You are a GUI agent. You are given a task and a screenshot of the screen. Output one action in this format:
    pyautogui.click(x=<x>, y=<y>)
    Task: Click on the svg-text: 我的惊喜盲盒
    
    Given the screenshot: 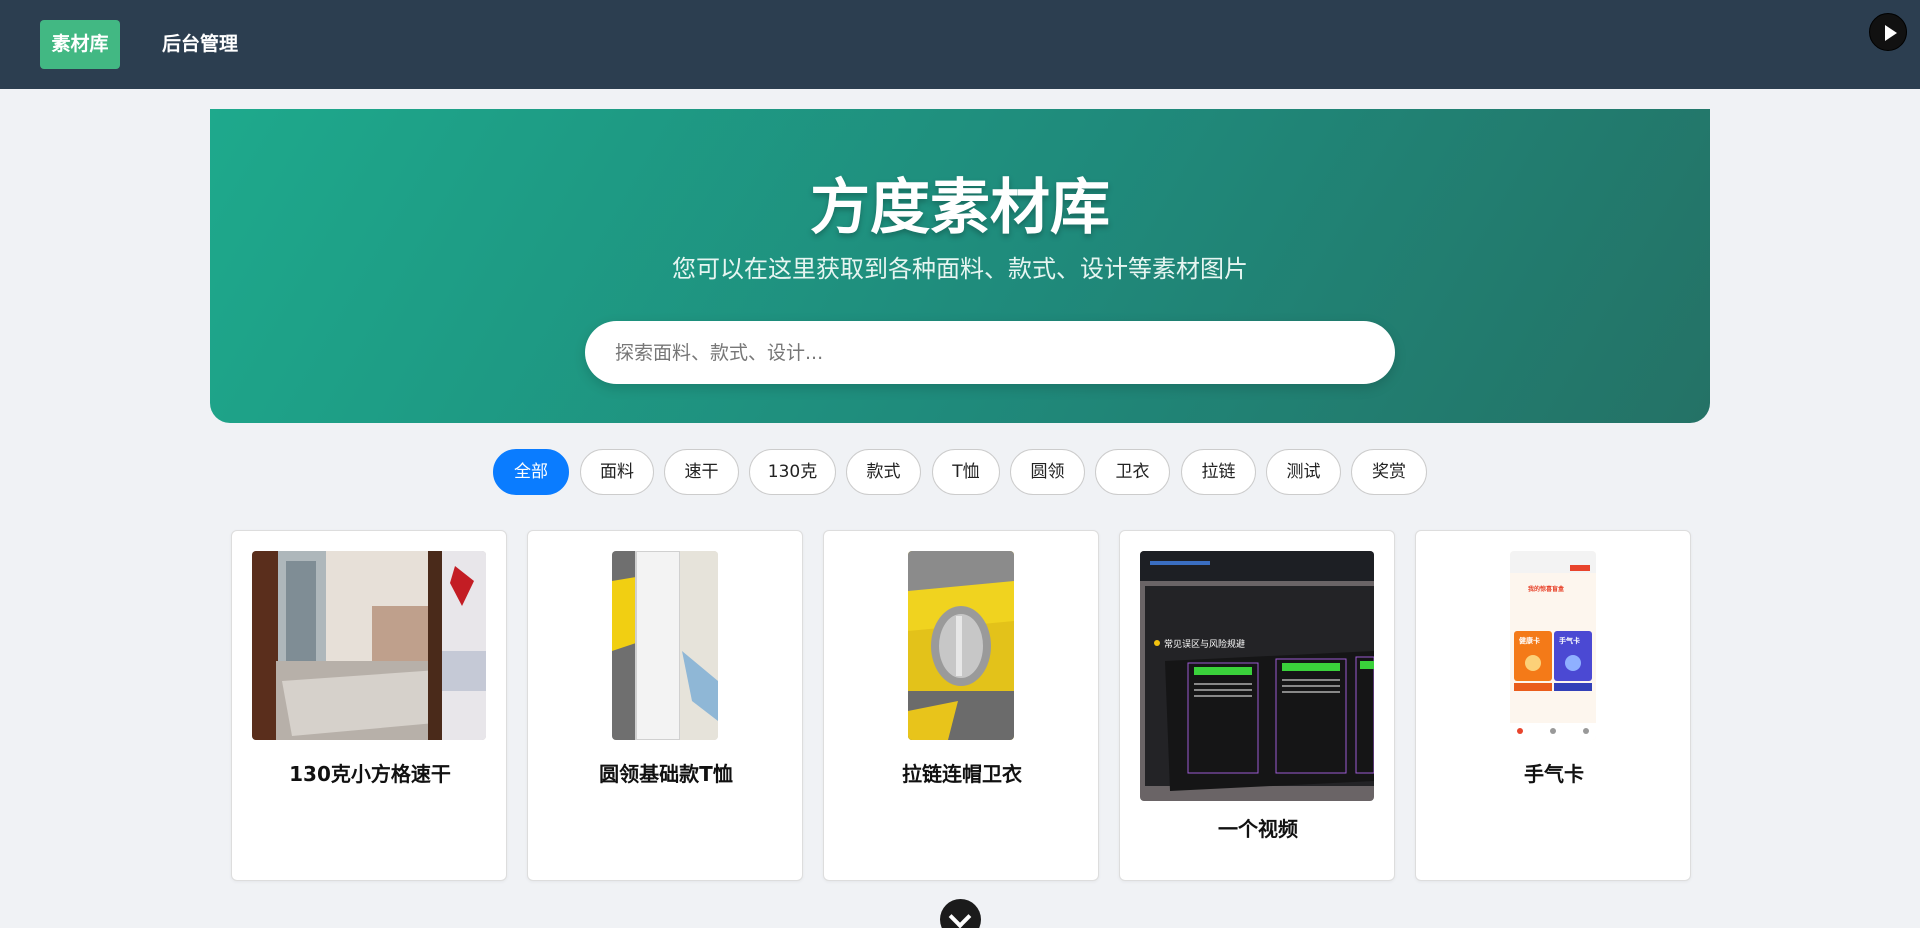 What is the action you would take?
    pyautogui.click(x=1546, y=589)
    